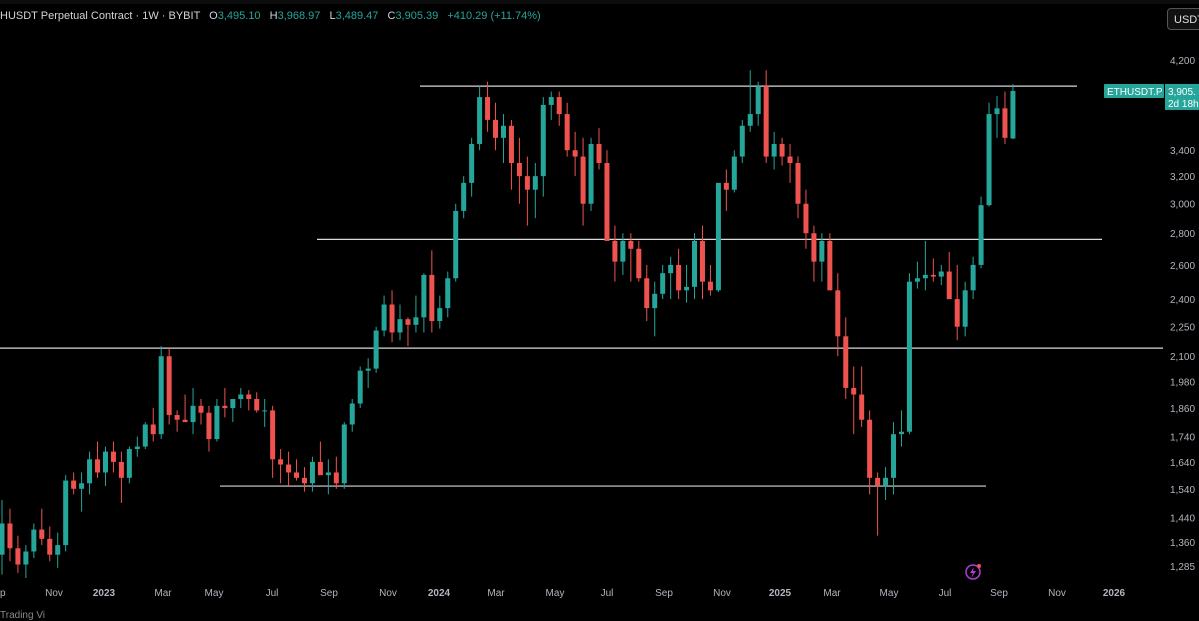 The width and height of the screenshot is (1199, 621). Describe the element at coordinates (1182, 357) in the screenshot. I see `y-axis-tick-label: 2,100` at that location.